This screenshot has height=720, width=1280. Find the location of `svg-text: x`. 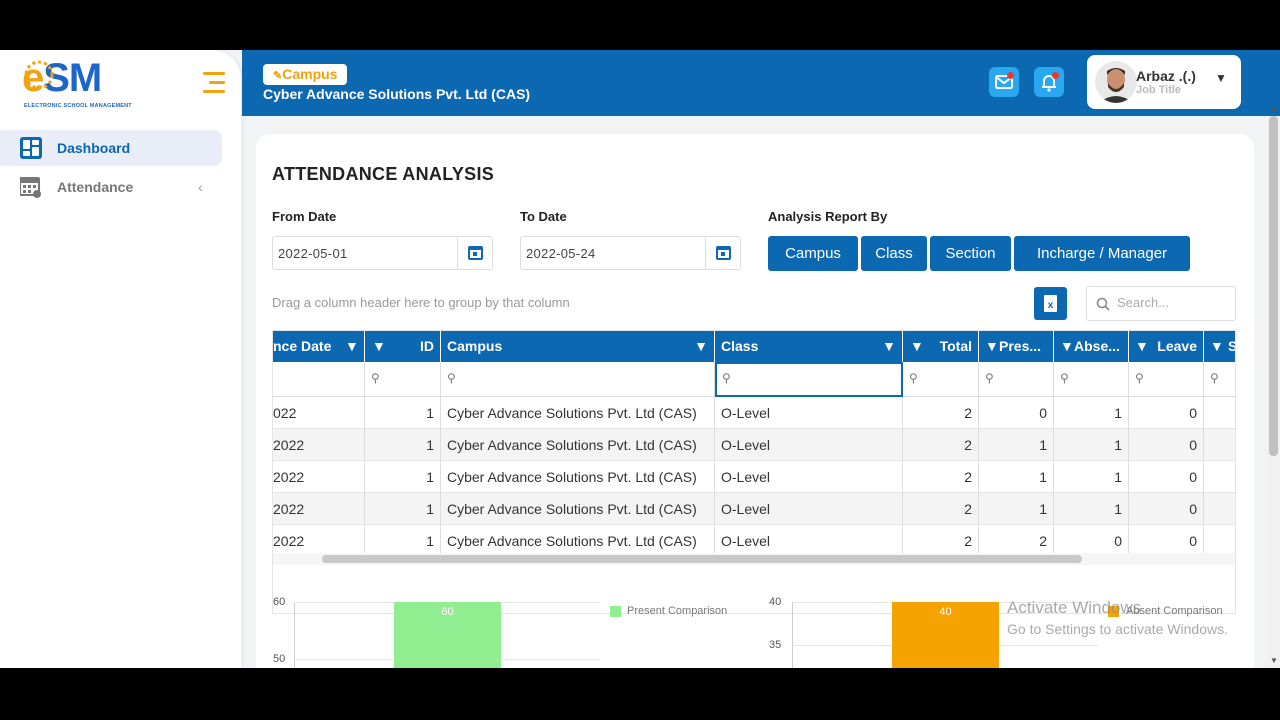

svg-text: x is located at coordinates (1051, 305).